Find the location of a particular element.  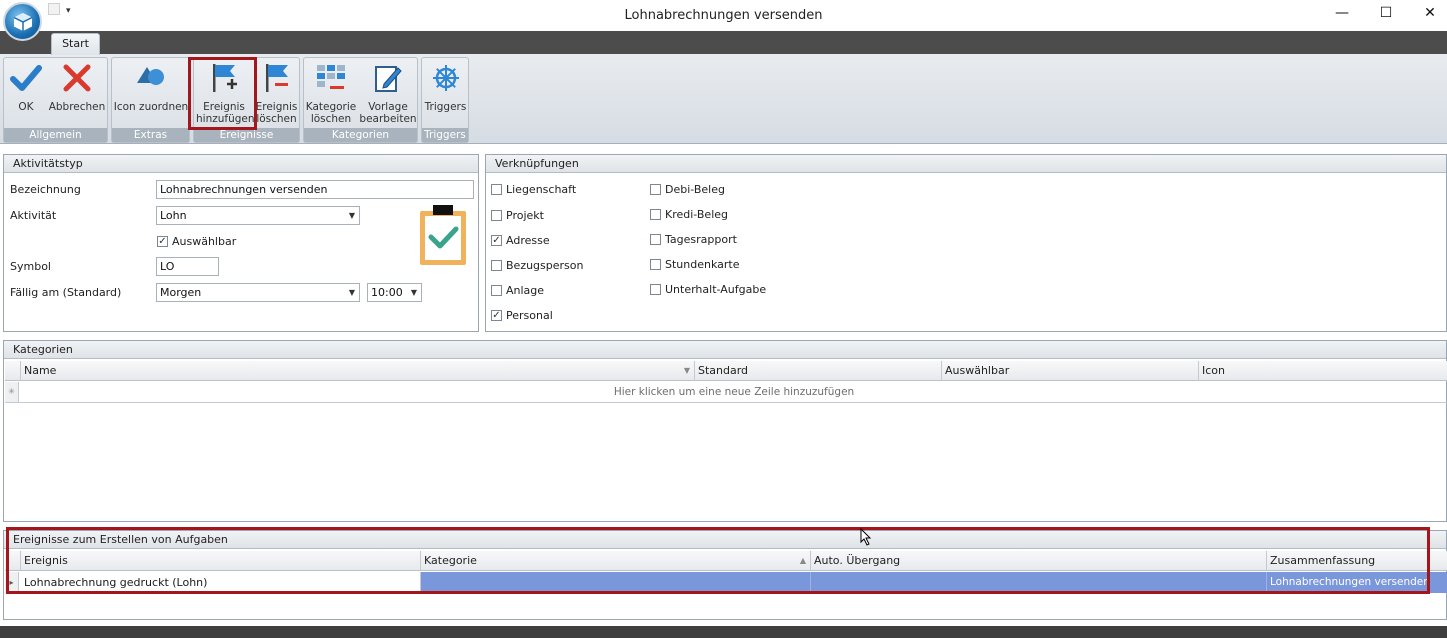

ereignis-loeschen-label-1: Ereignis is located at coordinates (276, 107).